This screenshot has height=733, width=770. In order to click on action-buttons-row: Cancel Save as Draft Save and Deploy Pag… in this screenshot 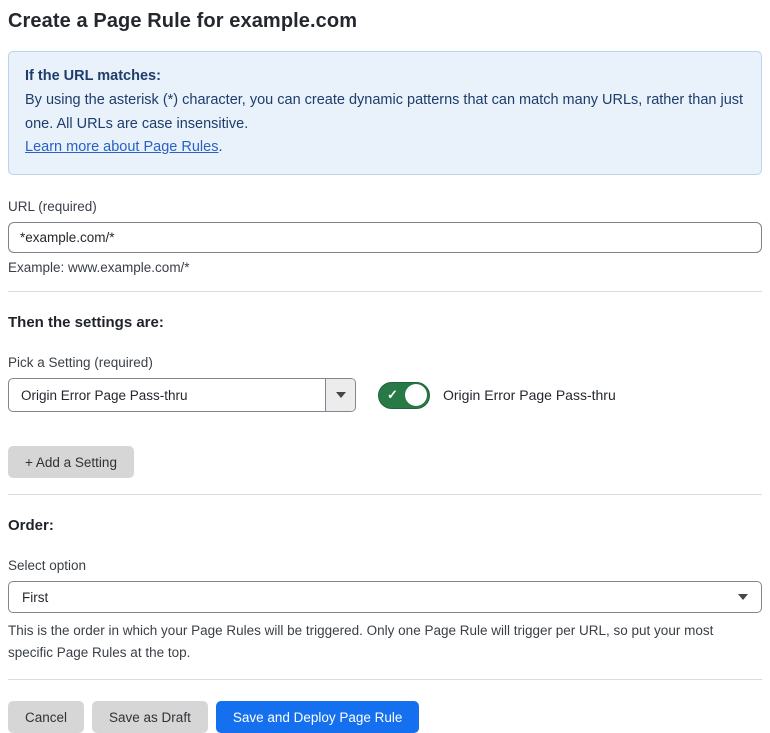, I will do `click(385, 717)`.